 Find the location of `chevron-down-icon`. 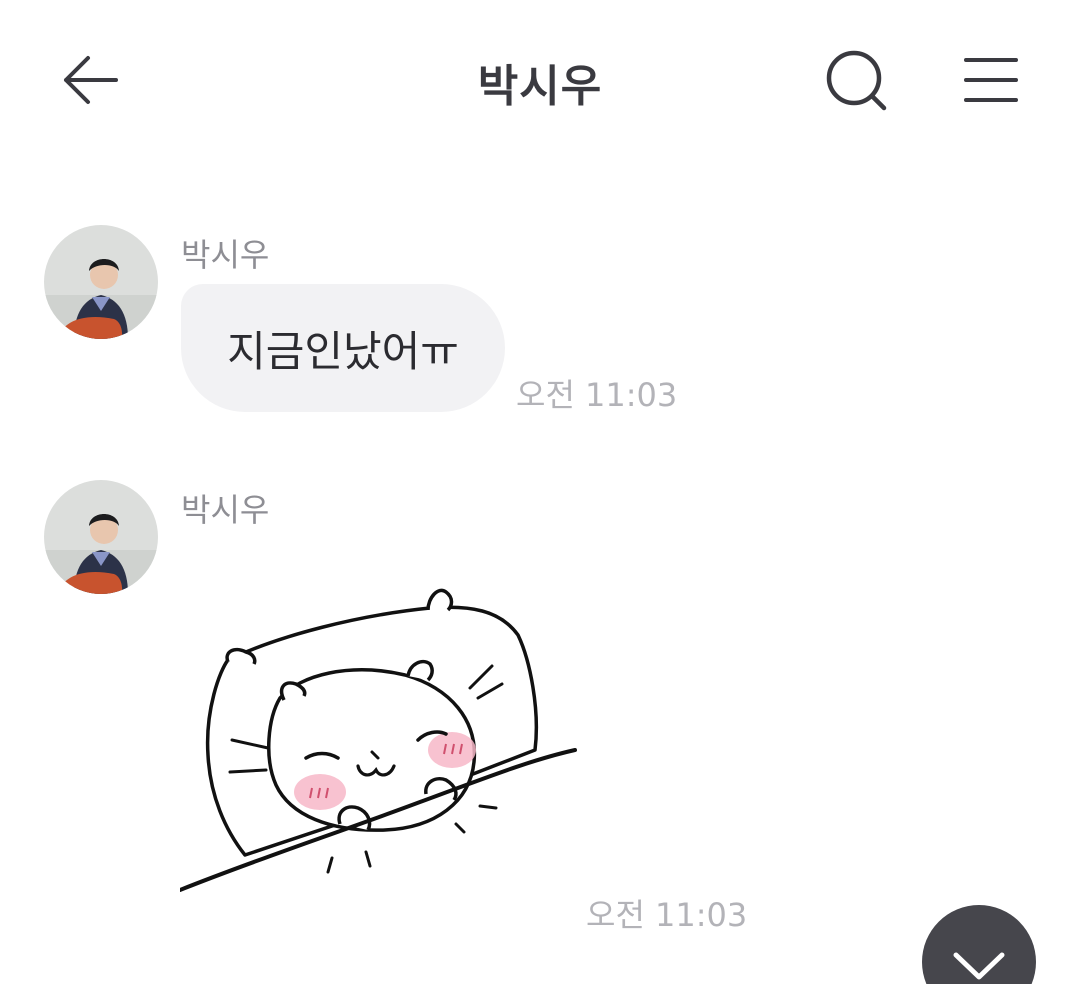

chevron-down-icon is located at coordinates (979, 966).